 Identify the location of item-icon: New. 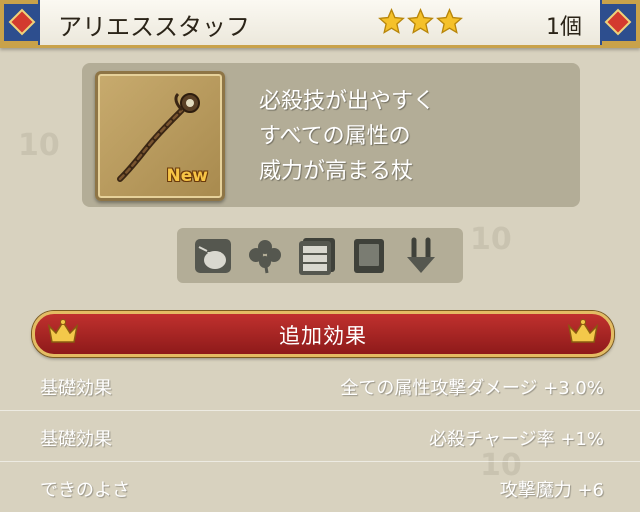
(160, 136).